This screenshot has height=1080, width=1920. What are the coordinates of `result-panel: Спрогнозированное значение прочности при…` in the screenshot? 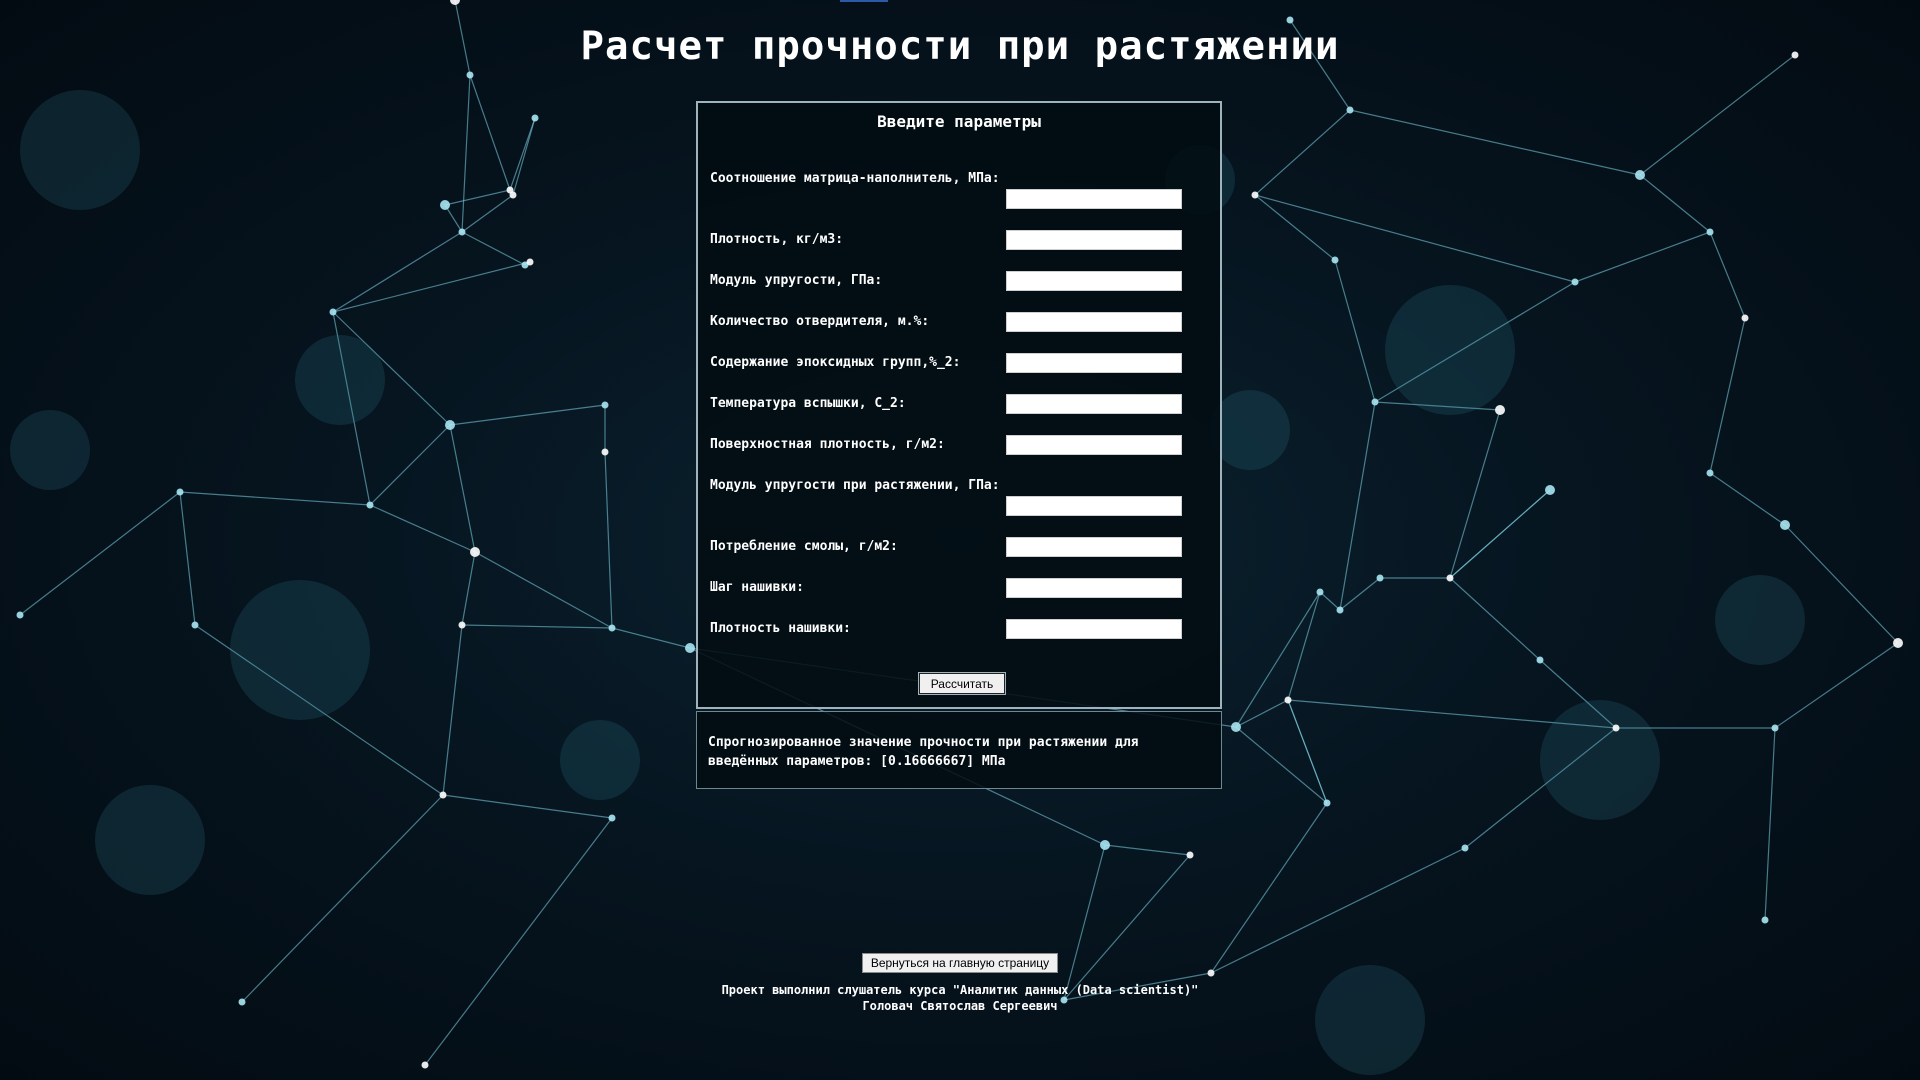 It's located at (959, 750).